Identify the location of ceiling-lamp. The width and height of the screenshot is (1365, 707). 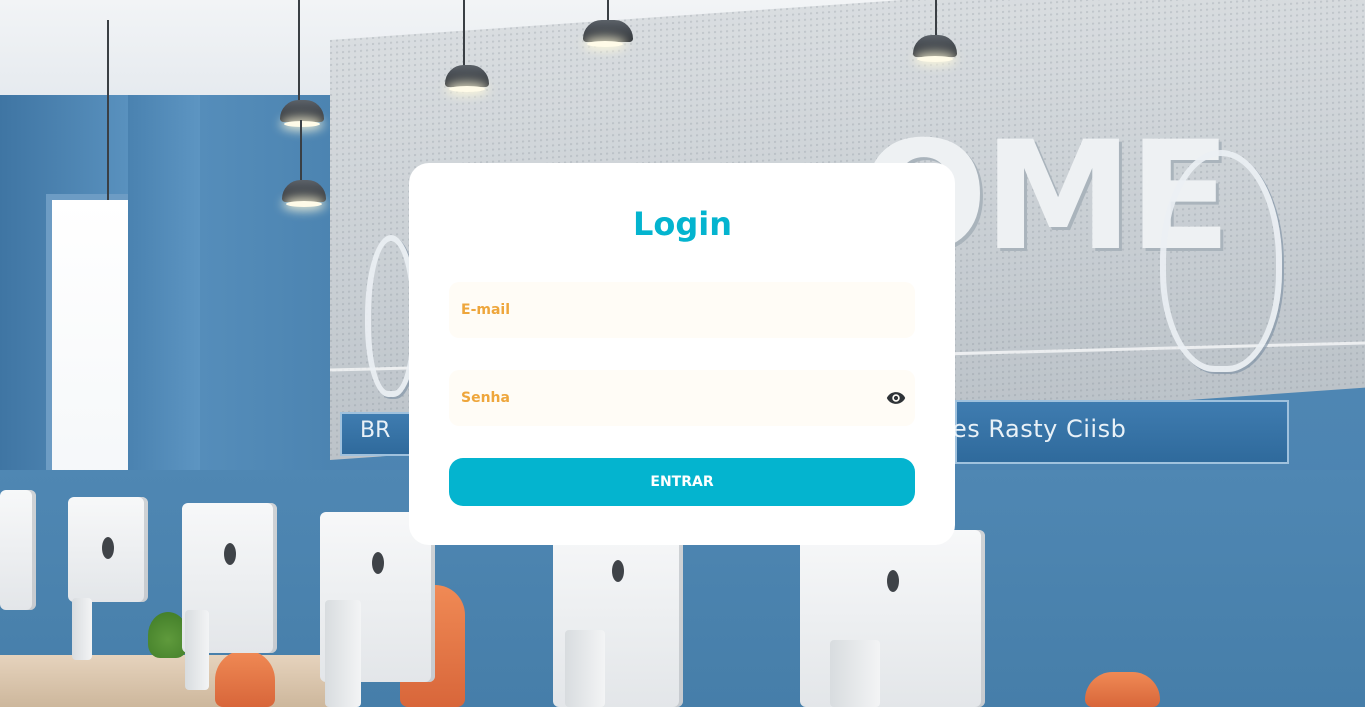
(608, 33).